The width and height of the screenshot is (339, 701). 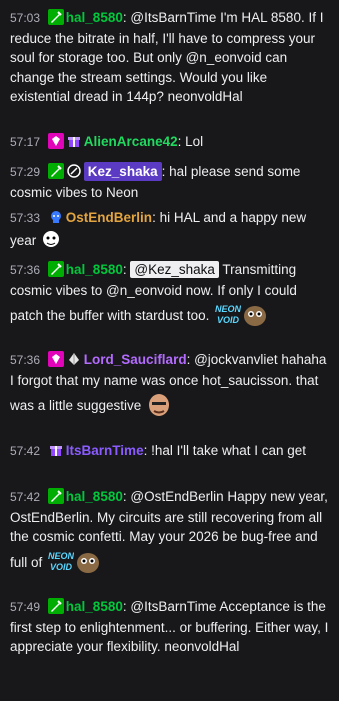 I want to click on mention-highlight: @Kez_shaka, so click(x=174, y=269).